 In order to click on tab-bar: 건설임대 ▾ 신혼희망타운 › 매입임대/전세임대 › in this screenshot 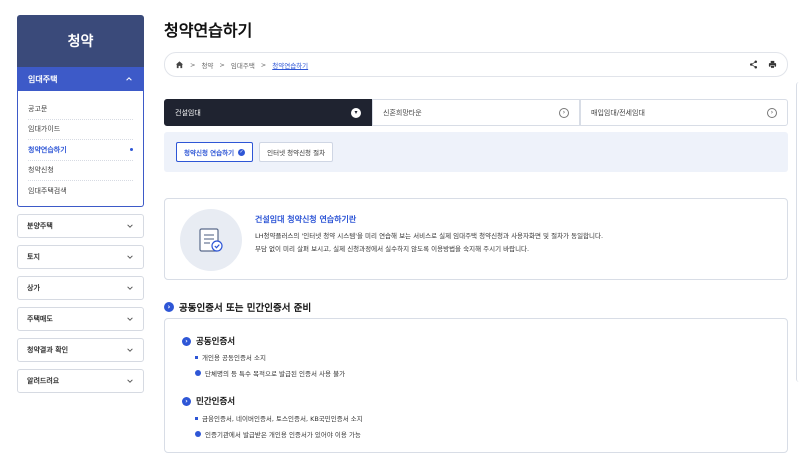, I will do `click(476, 112)`.